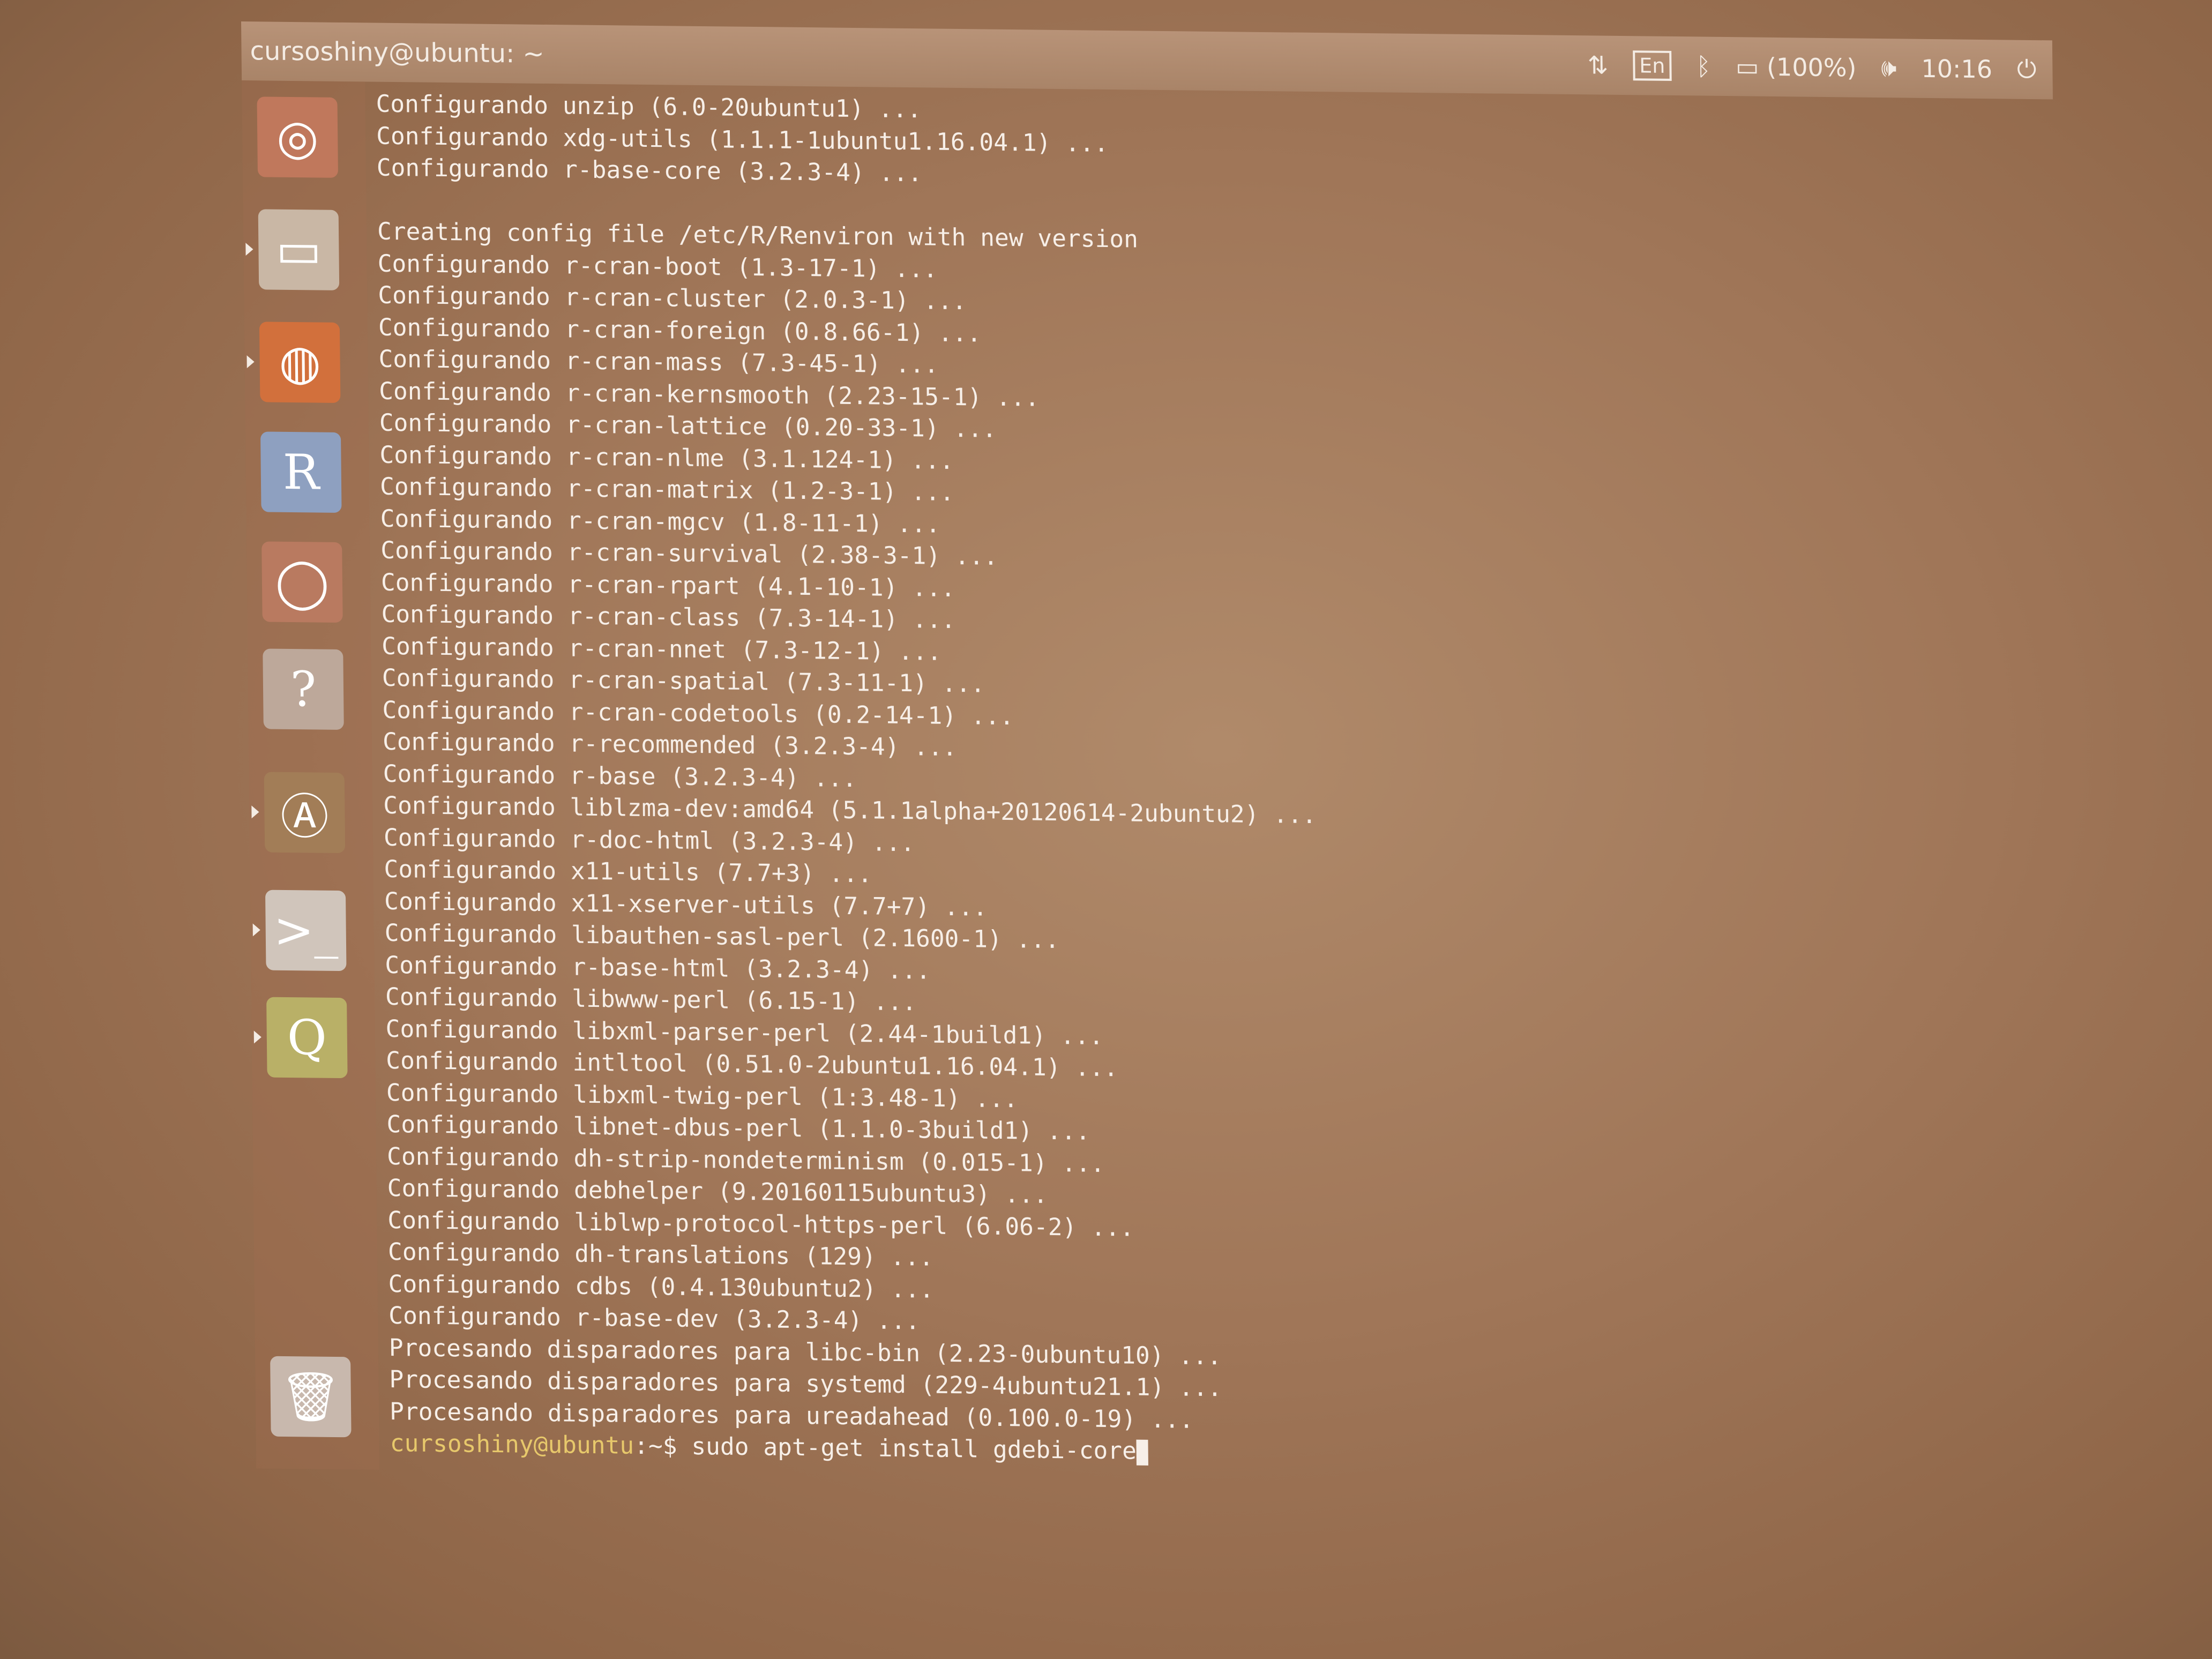 The image size is (2212, 1659). What do you see at coordinates (2027, 70) in the screenshot?
I see `power-icon: ⏻` at bounding box center [2027, 70].